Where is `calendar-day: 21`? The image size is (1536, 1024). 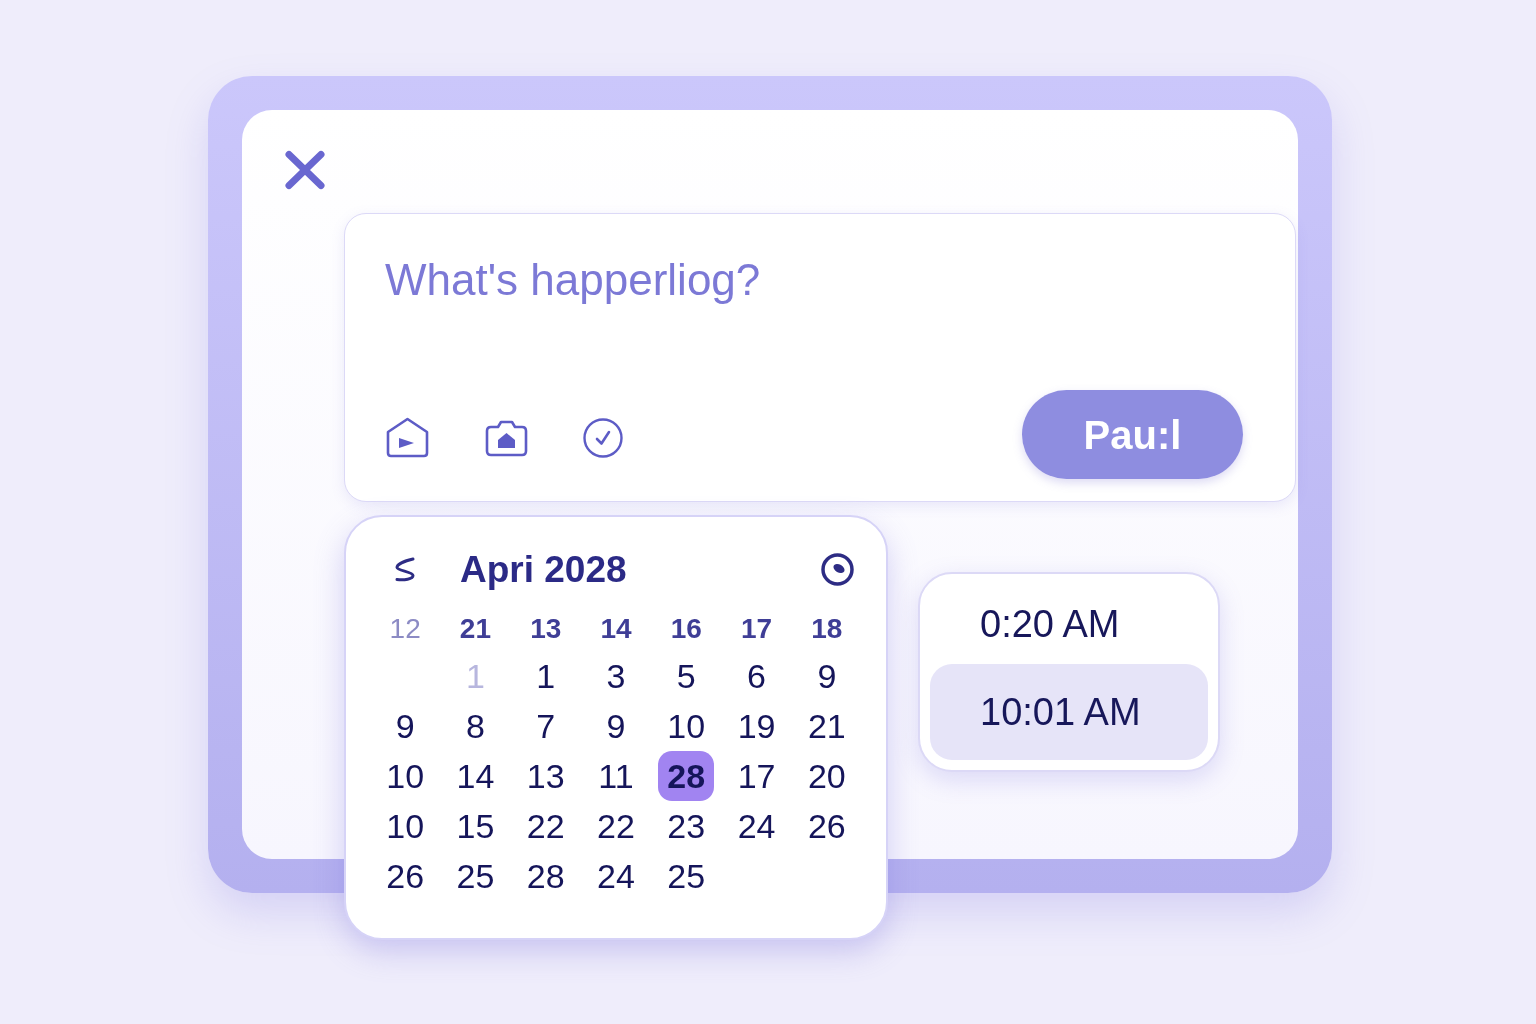 calendar-day: 21 is located at coordinates (826, 726).